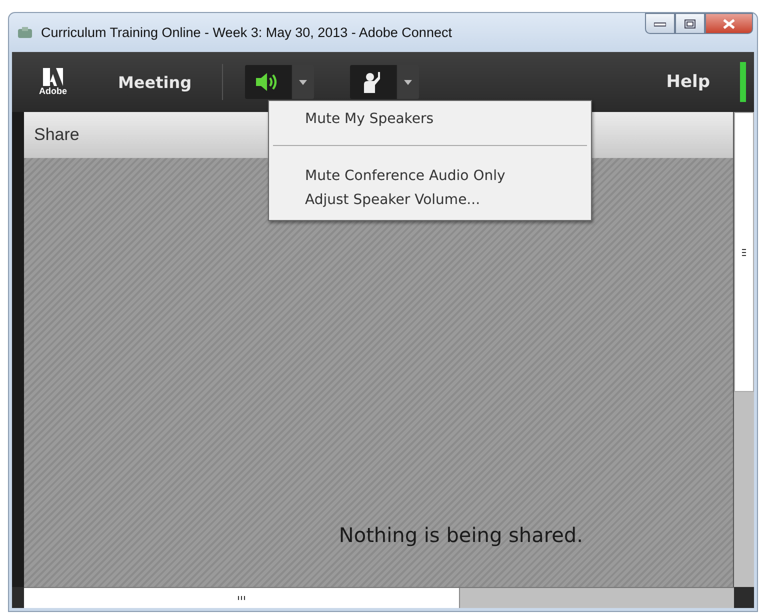 This screenshot has width=760, height=616. I want to click on menu-item: Mute My Speakers, so click(430, 119).